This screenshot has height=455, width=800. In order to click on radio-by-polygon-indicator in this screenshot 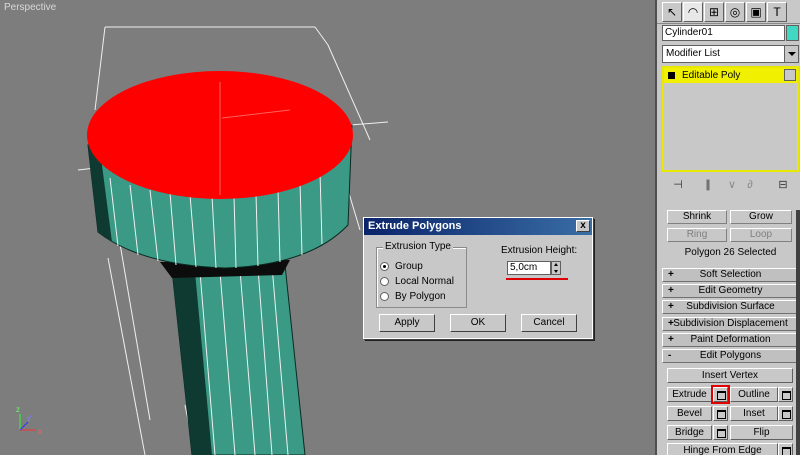, I will do `click(384, 296)`.